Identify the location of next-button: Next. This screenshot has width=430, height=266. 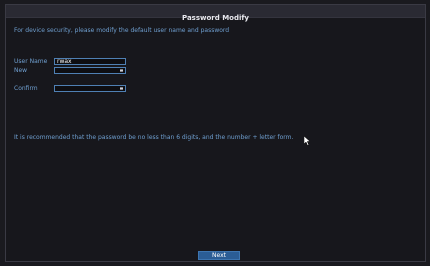
(219, 255).